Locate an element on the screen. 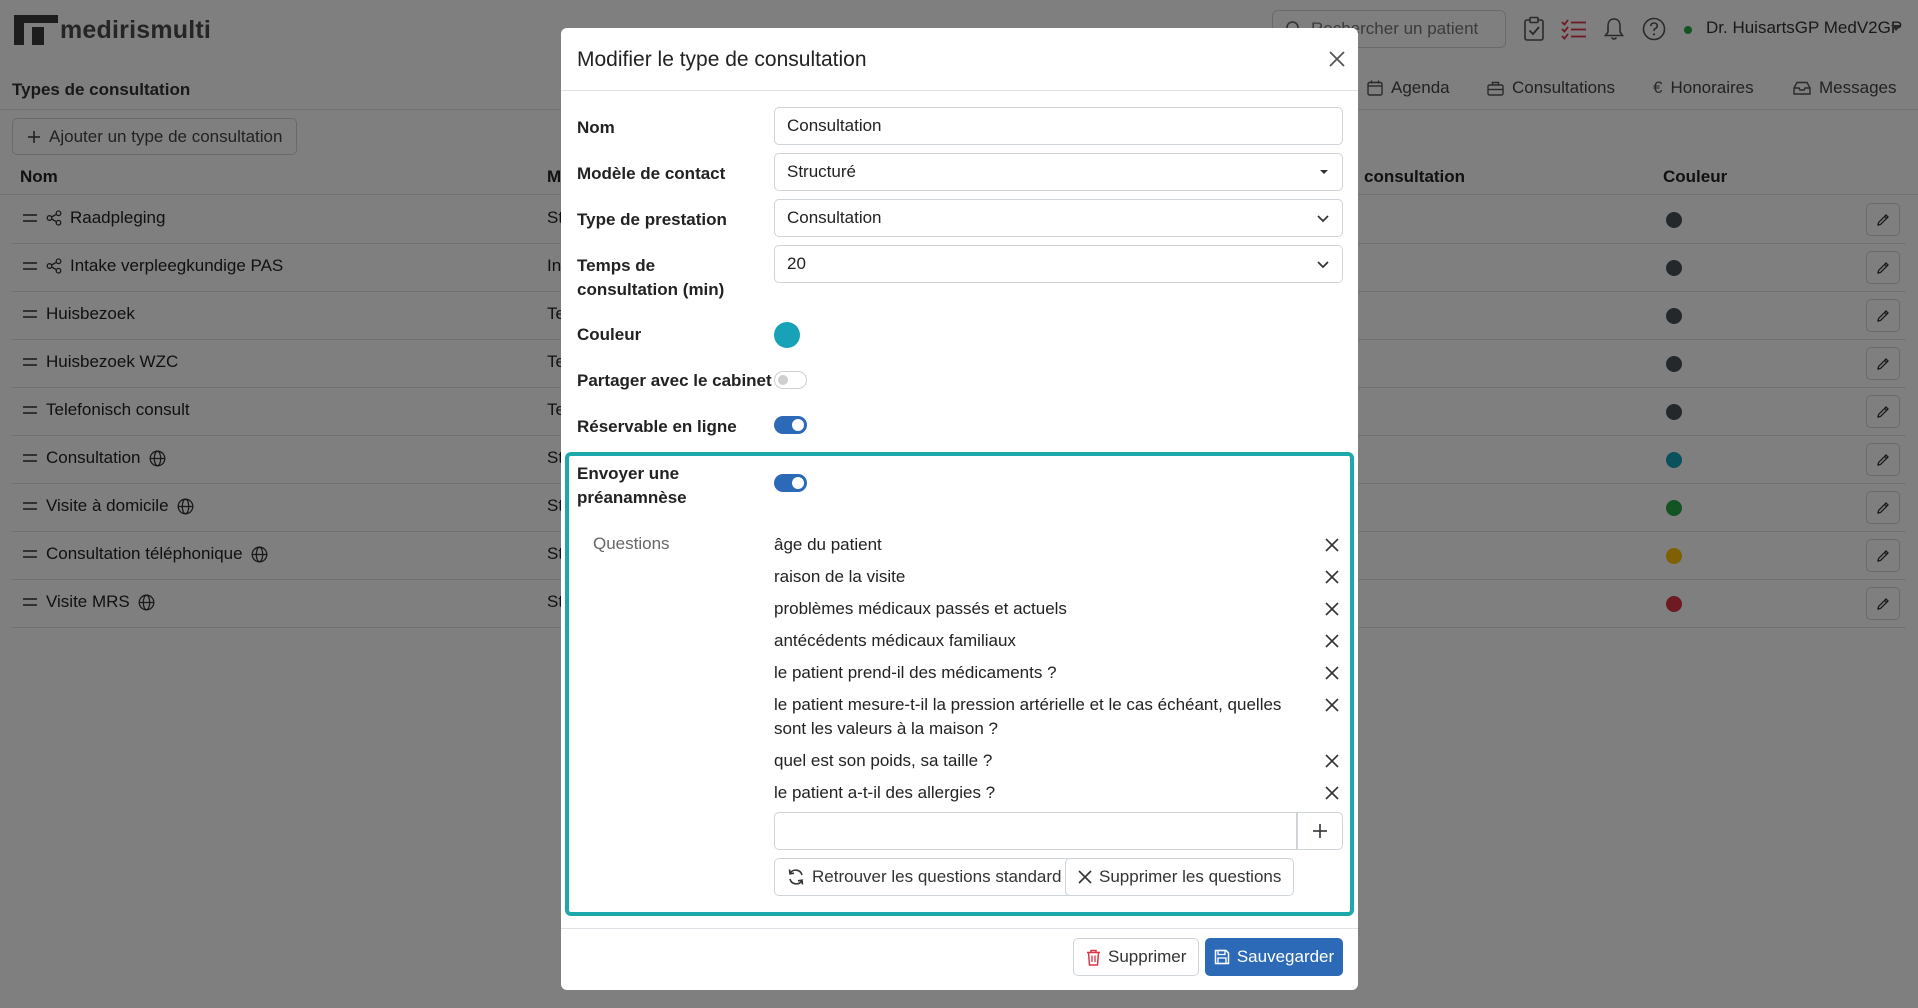 The width and height of the screenshot is (1918, 1008). duration-value: 20 is located at coordinates (796, 263).